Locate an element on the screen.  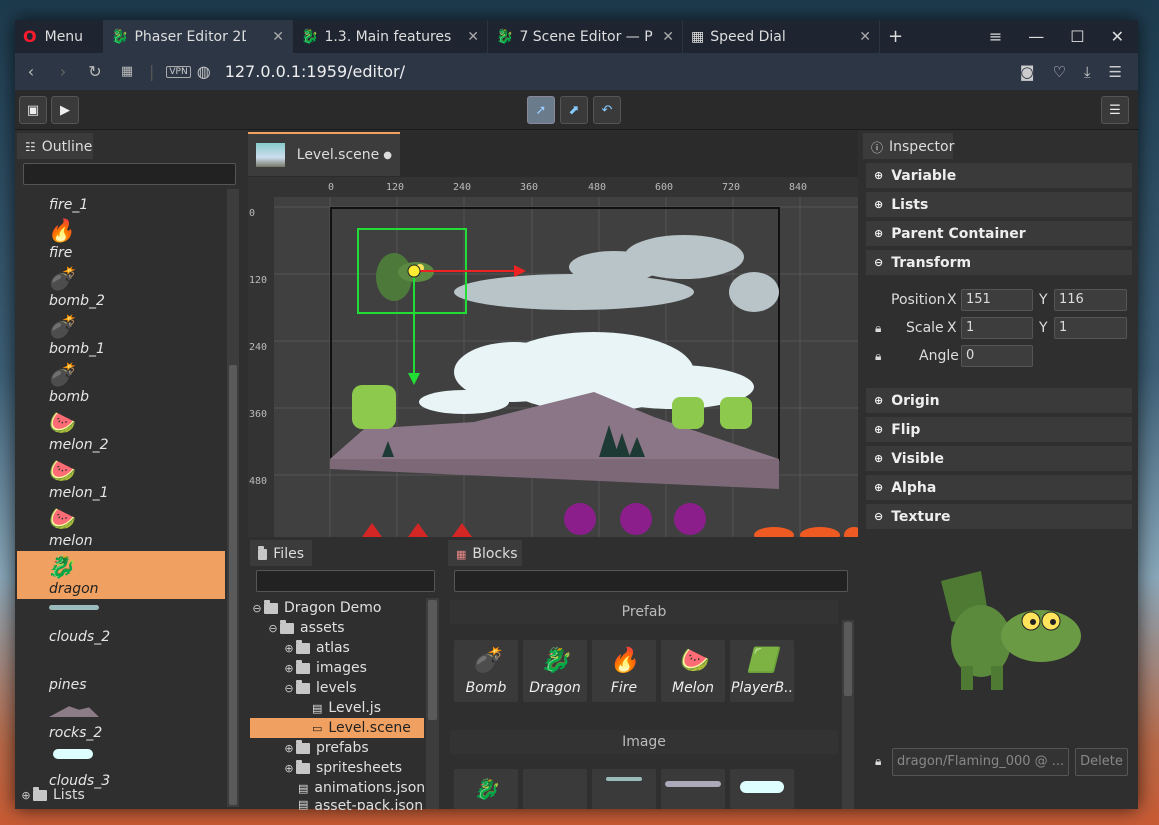
download-icon: ⤓ is located at coordinates (1087, 72).